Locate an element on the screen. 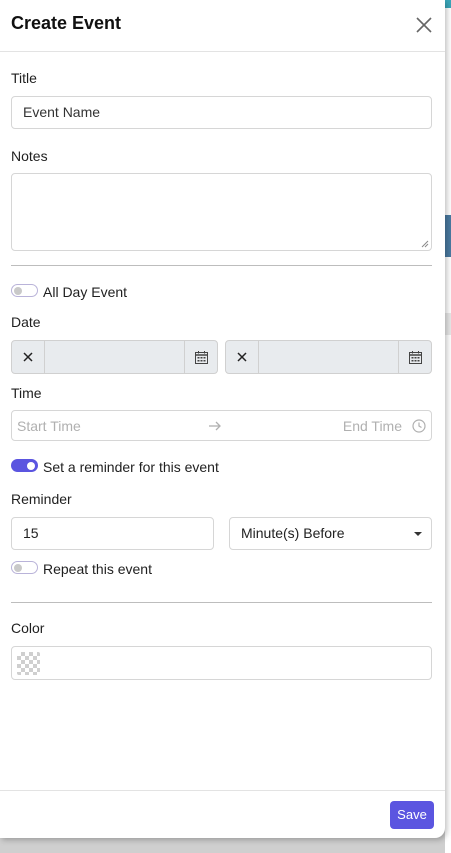 The width and height of the screenshot is (451, 853). reminder-unit-select: Minute(s) Before is located at coordinates (330, 533).